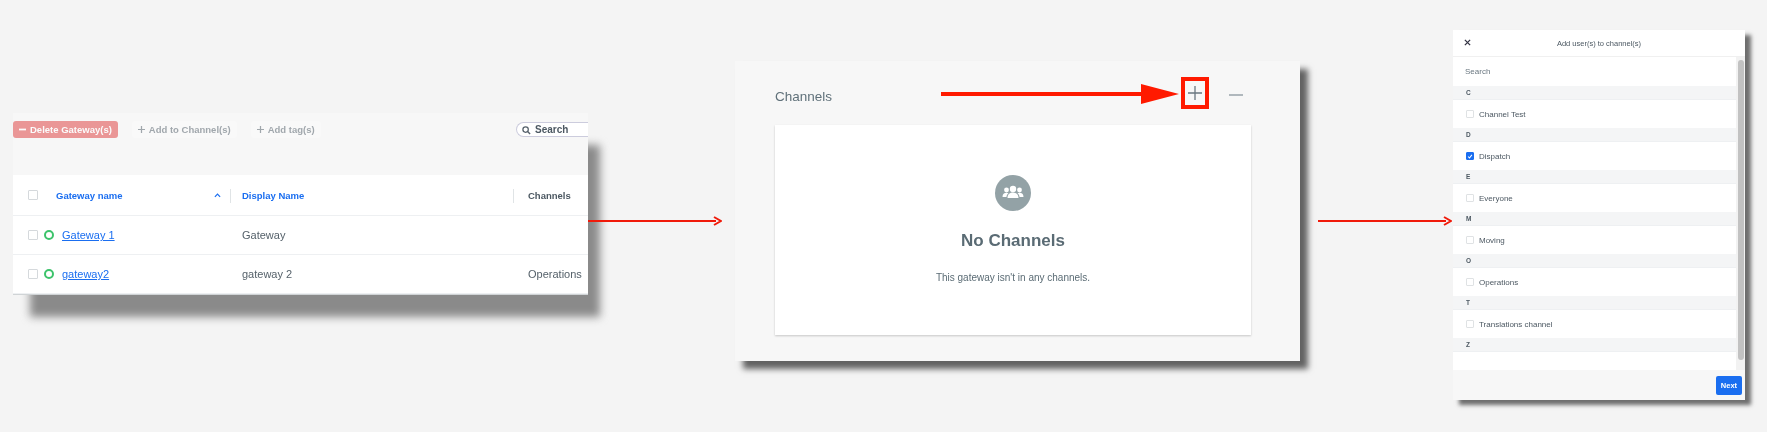 The width and height of the screenshot is (1767, 432). I want to click on column-header: Channels, so click(549, 195).